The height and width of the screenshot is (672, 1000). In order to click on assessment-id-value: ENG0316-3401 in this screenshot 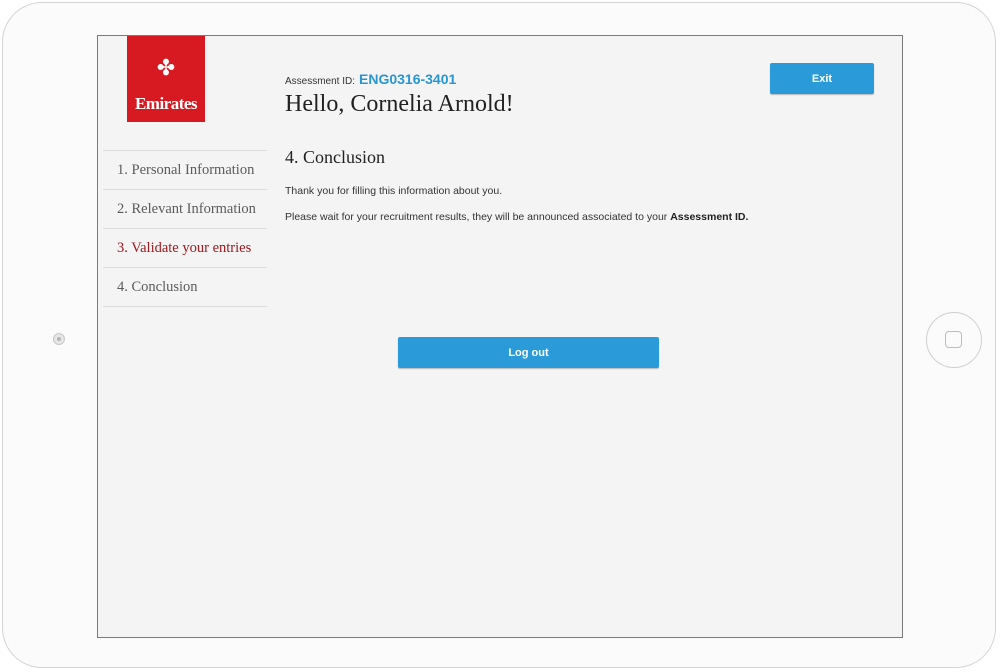, I will do `click(408, 79)`.